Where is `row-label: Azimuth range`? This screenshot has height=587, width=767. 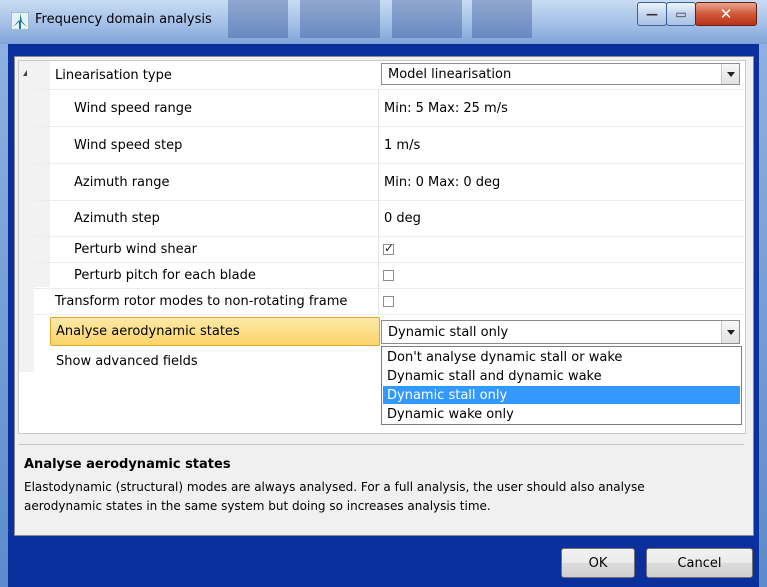 row-label: Azimuth range is located at coordinates (122, 182).